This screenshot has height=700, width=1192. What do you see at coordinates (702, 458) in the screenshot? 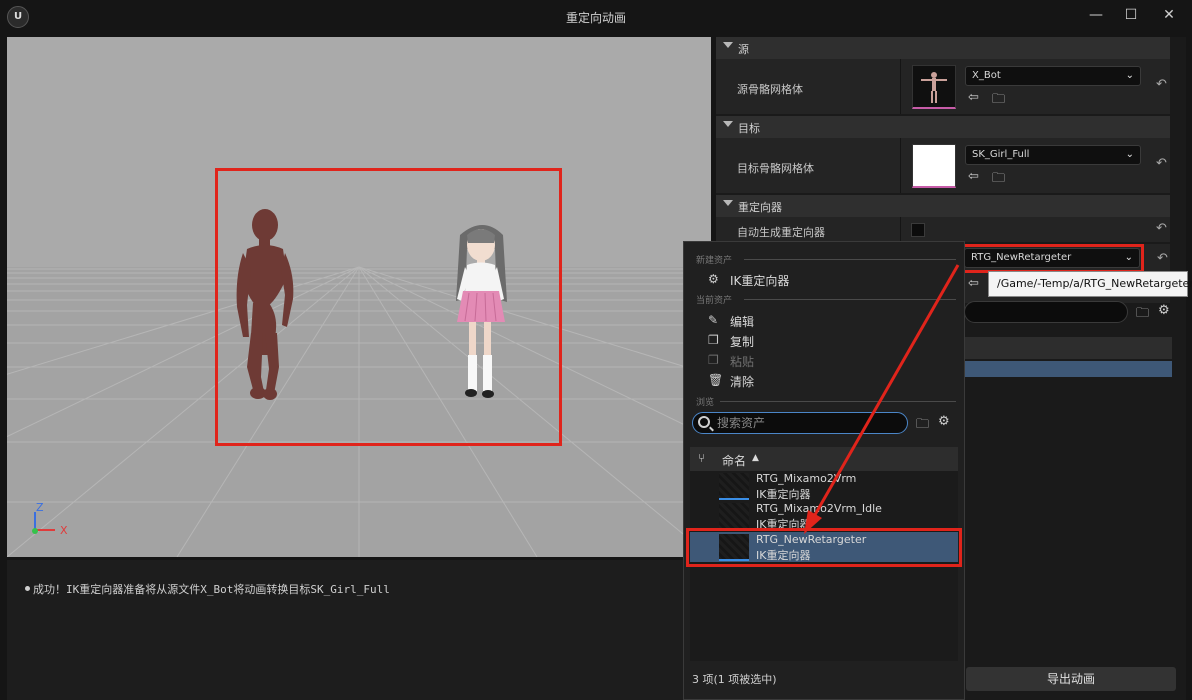
I see `branch-icon: ⑂` at bounding box center [702, 458].